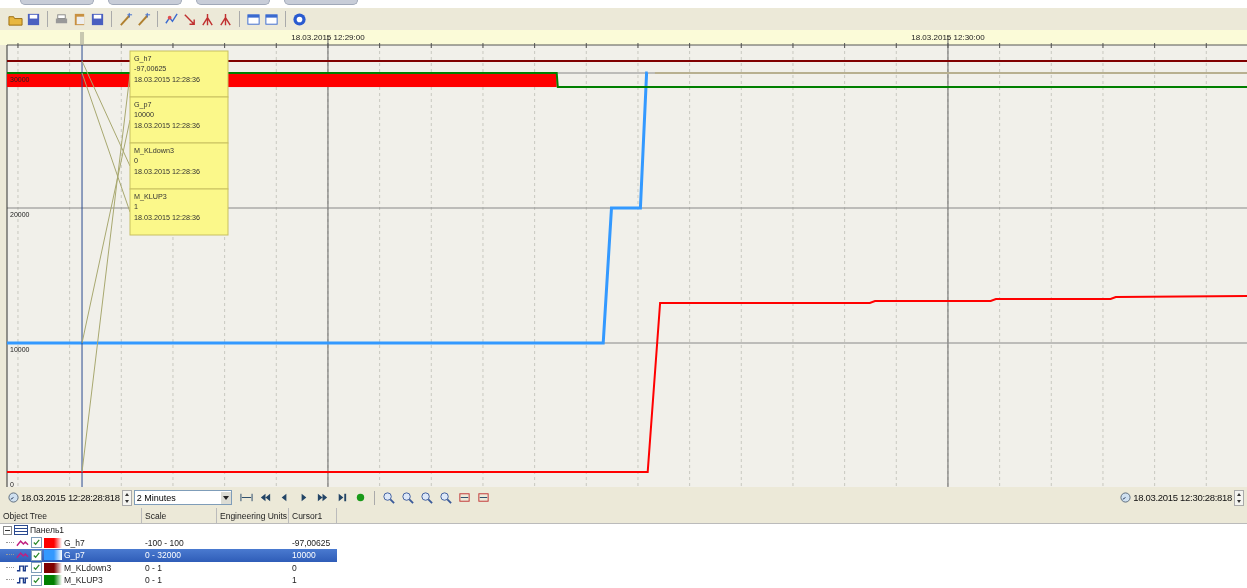  What do you see at coordinates (299, 19) in the screenshot?
I see `help-icon` at bounding box center [299, 19].